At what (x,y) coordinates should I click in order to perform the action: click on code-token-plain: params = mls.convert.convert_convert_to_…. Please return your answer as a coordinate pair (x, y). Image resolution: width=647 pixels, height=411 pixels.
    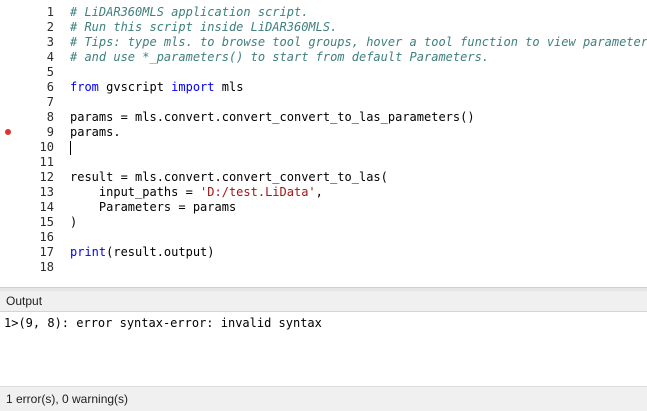
    Looking at the image, I should click on (272, 117).